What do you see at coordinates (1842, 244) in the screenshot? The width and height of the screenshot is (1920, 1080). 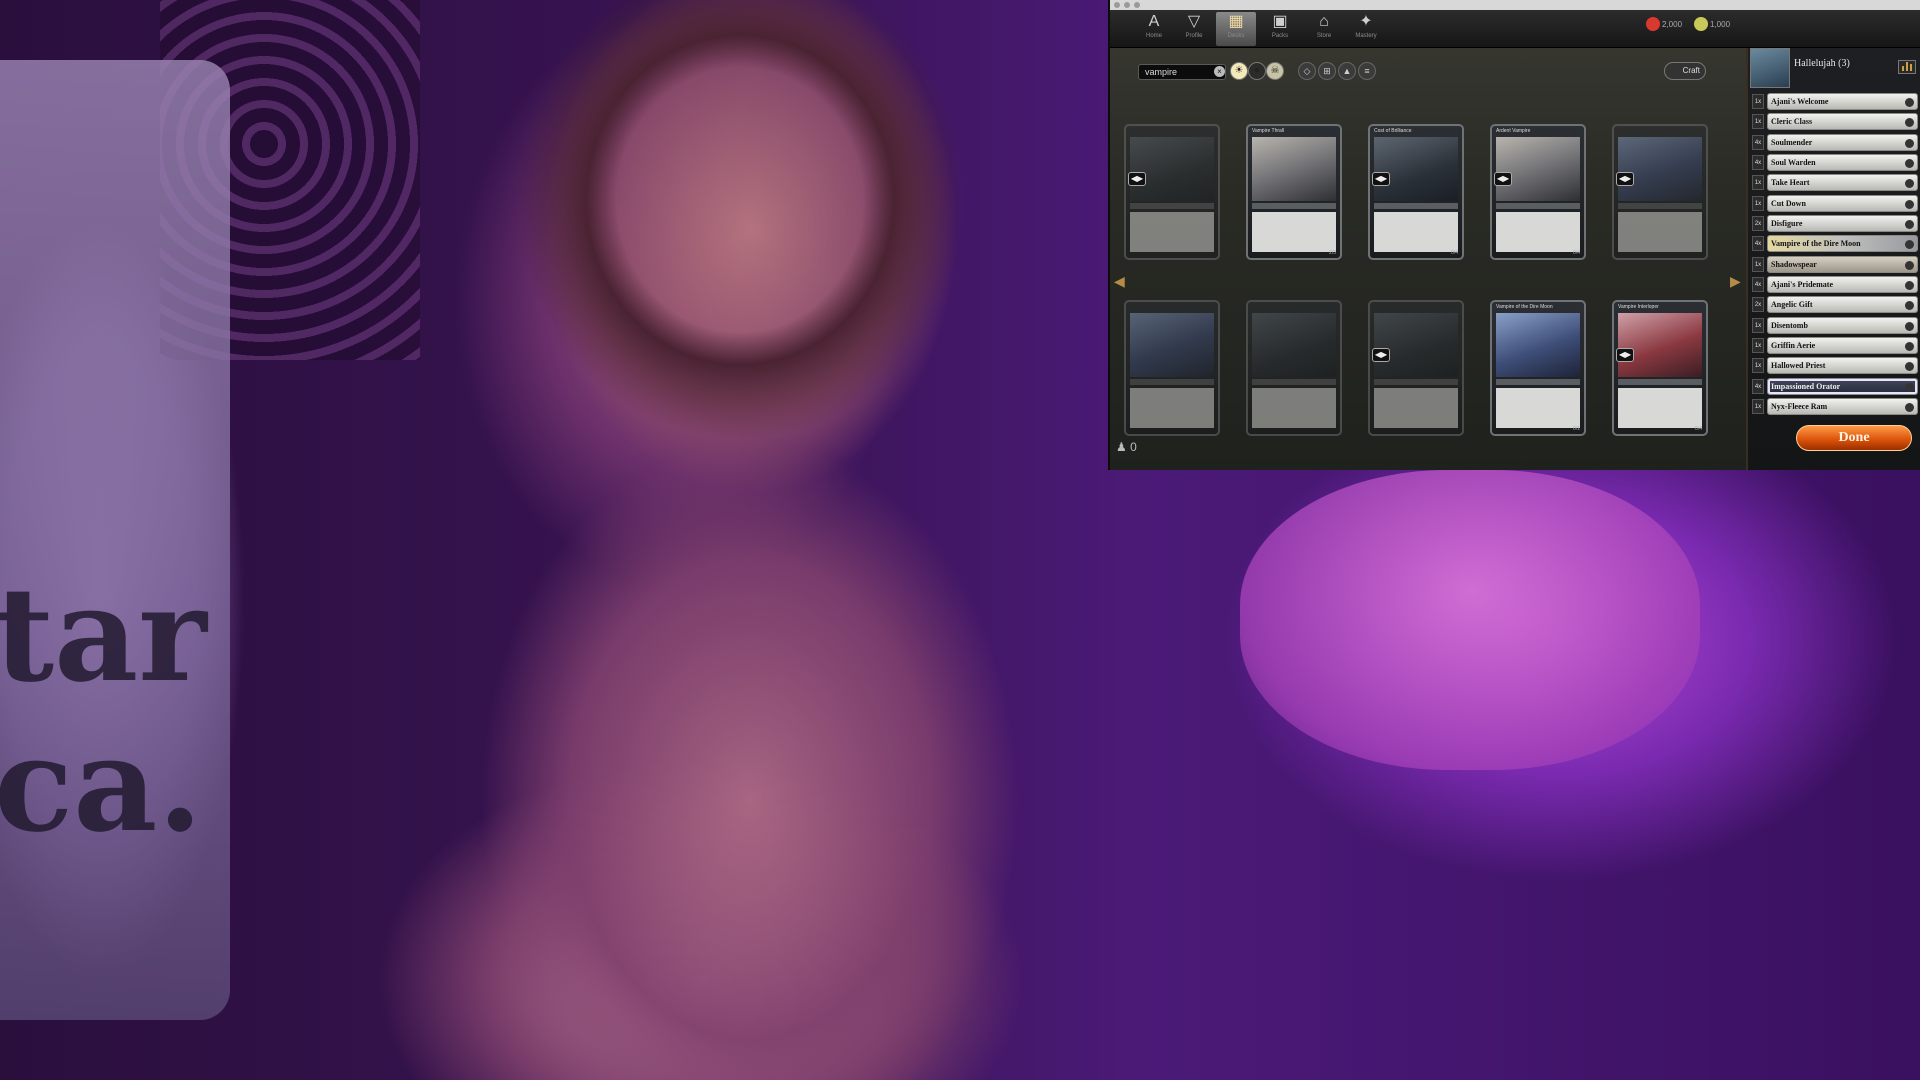 I see `deck-card-bar: Vampire of the Dire Moon` at bounding box center [1842, 244].